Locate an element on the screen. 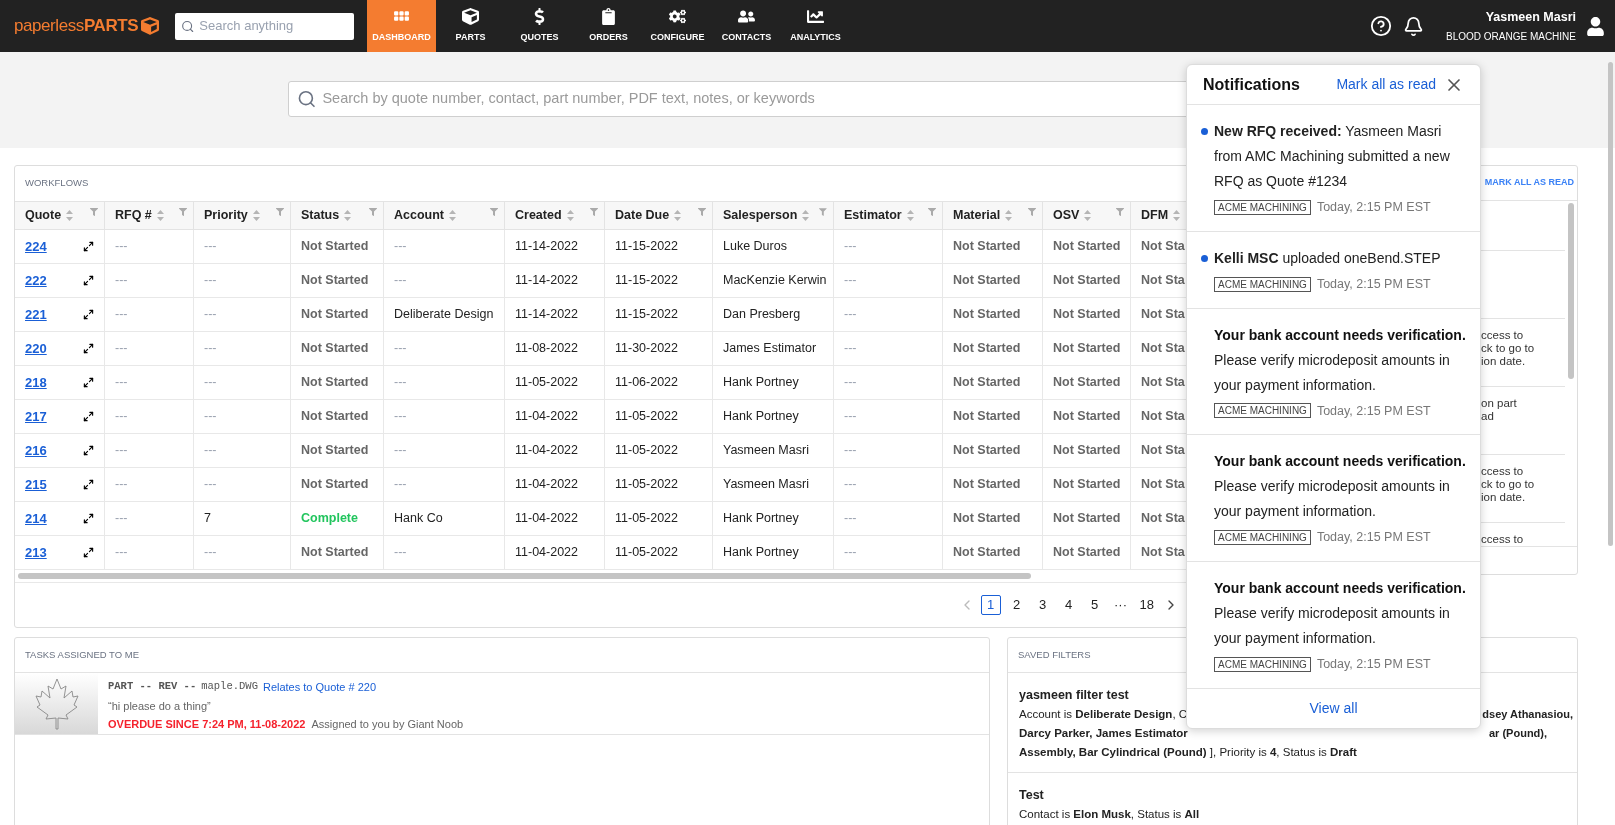 This screenshot has height=825, width=1615. quote-link: Relates to Quote # 220 is located at coordinates (319, 687).